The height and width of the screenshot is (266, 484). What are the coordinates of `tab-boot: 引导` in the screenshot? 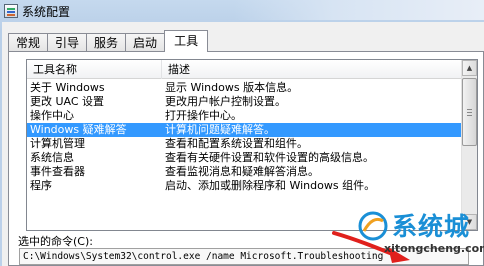 It's located at (67, 42).